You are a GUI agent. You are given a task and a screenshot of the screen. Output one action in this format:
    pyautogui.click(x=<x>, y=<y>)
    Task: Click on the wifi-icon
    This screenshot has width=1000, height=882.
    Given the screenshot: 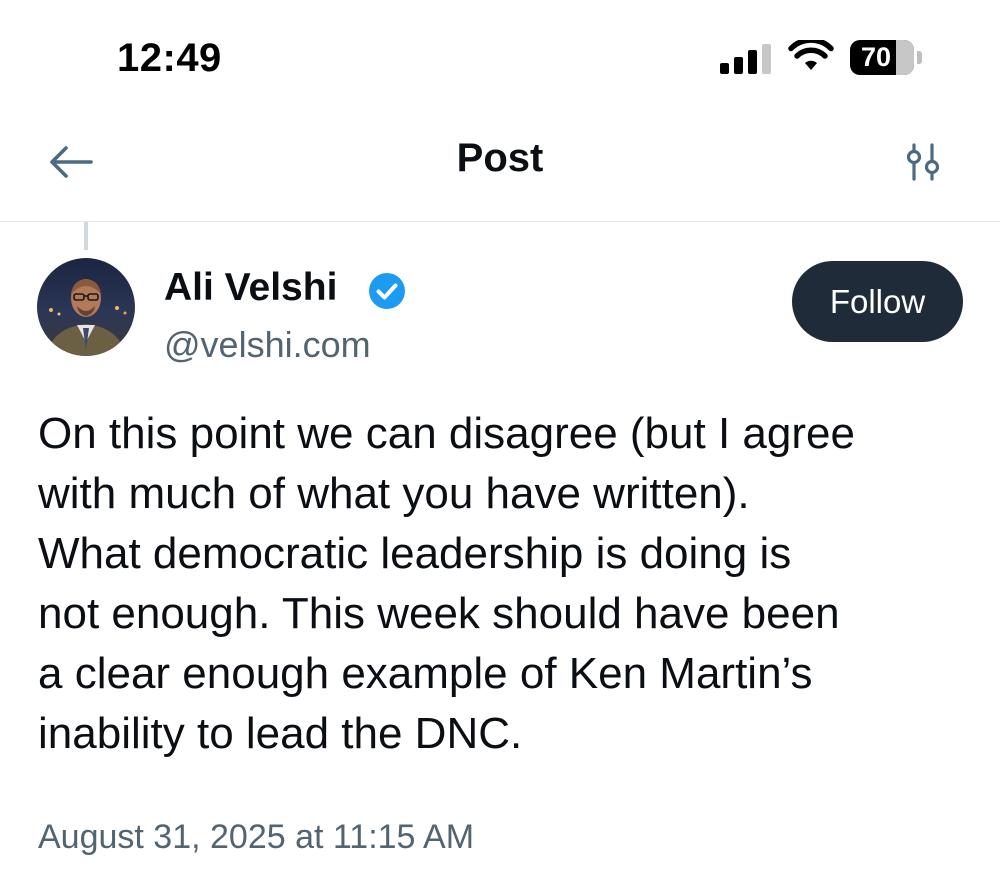 What is the action you would take?
    pyautogui.click(x=811, y=55)
    